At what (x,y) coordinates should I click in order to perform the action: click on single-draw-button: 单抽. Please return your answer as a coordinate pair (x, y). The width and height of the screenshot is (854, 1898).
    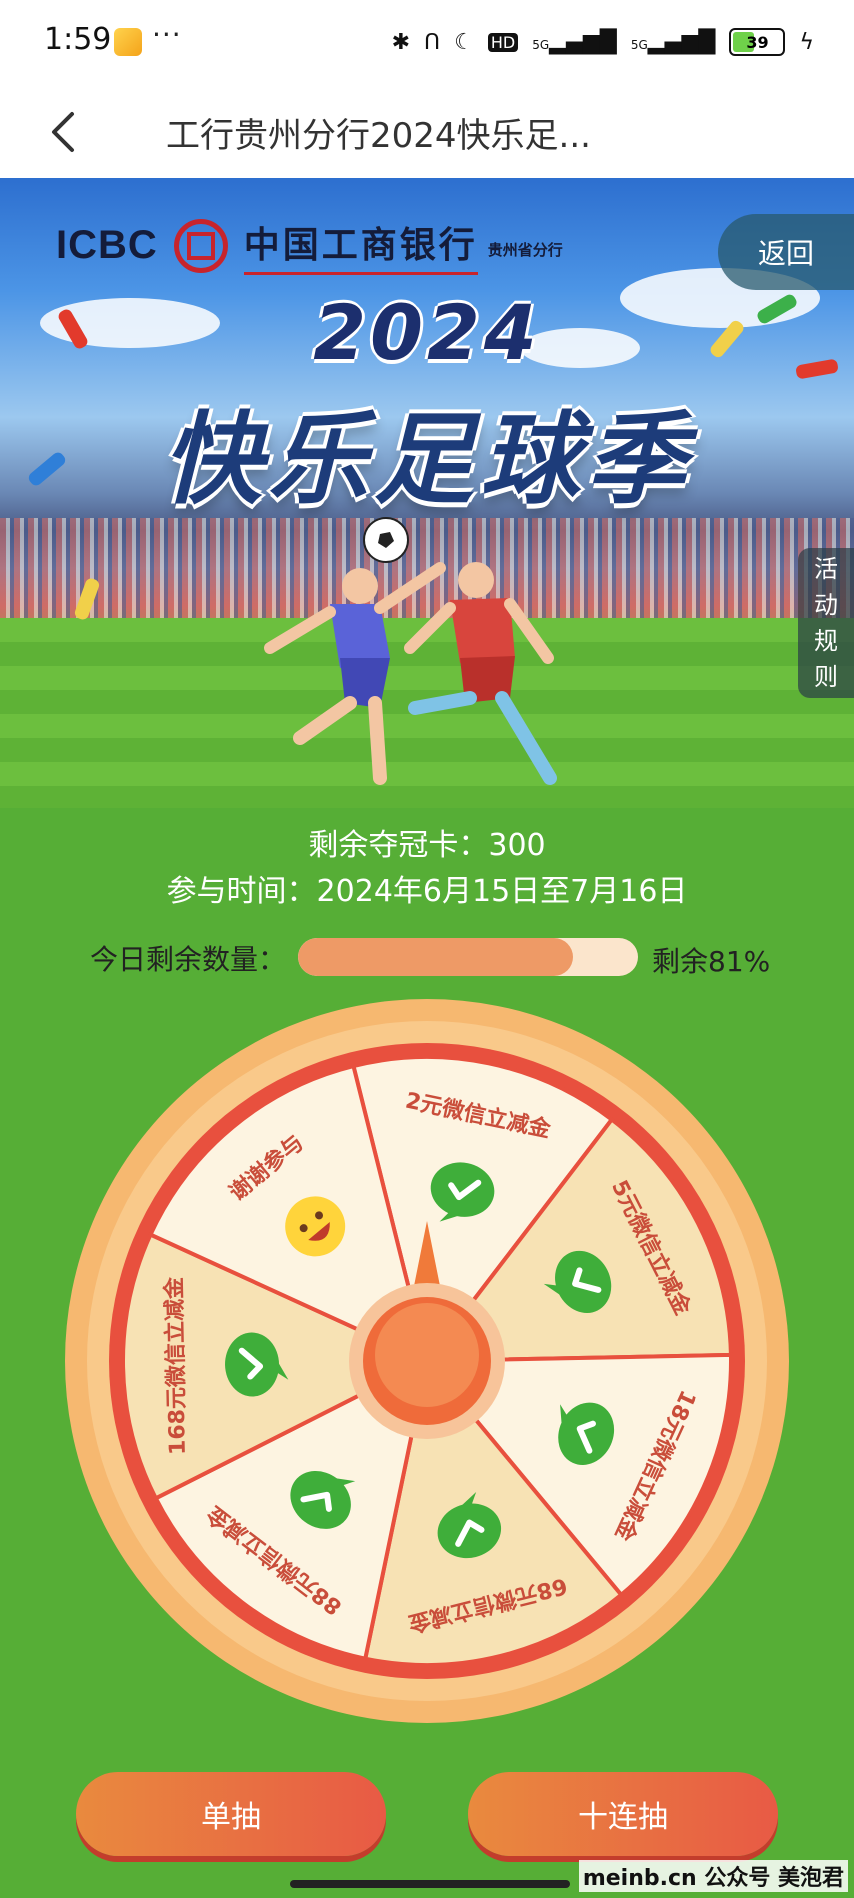
    Looking at the image, I should click on (231, 1814).